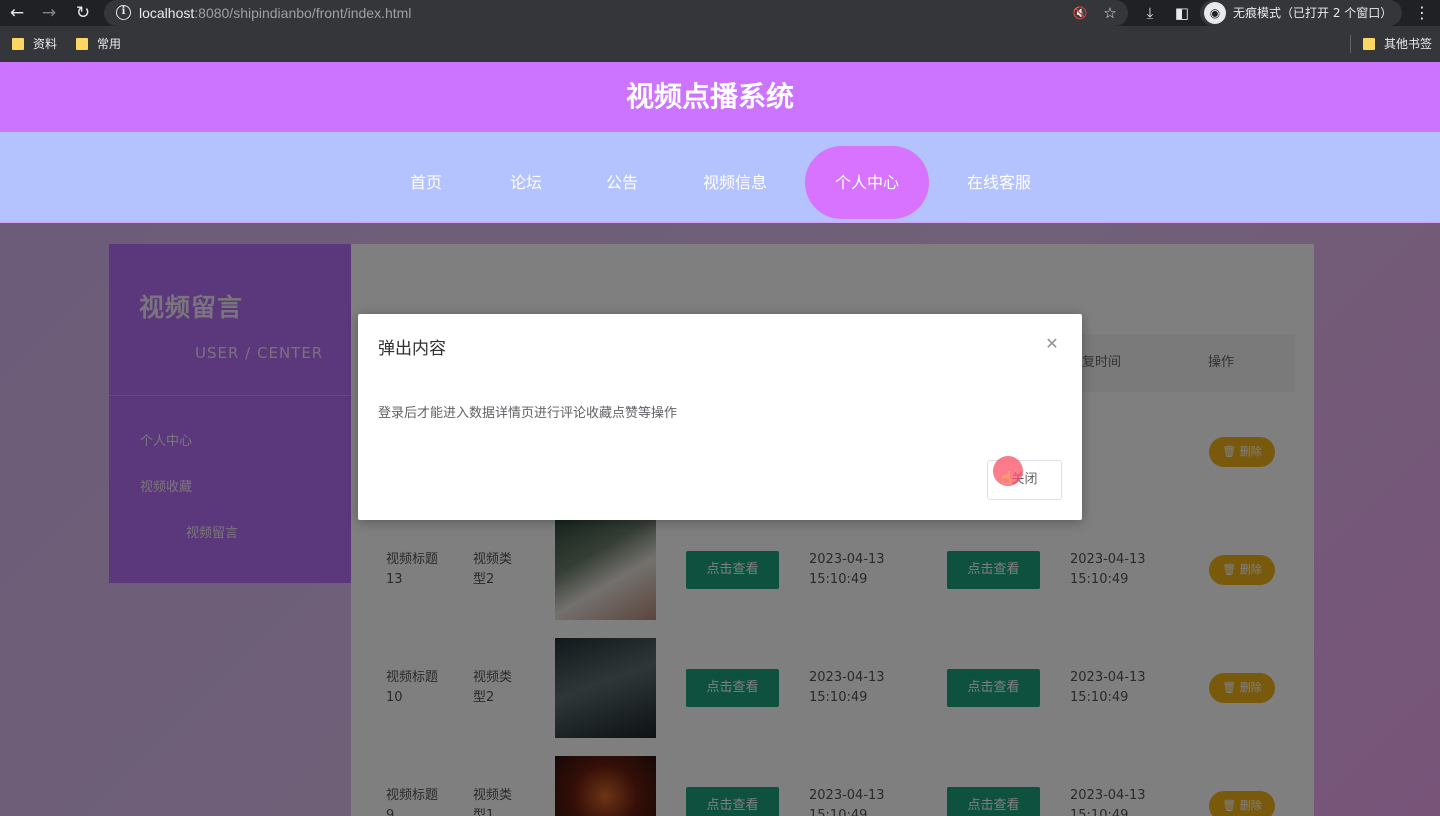 The width and height of the screenshot is (1440, 816). What do you see at coordinates (1052, 344) in the screenshot?
I see `close-icon: ✕` at bounding box center [1052, 344].